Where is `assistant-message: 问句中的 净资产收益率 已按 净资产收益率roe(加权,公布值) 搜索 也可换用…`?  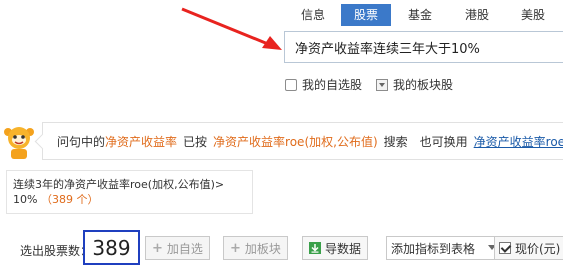
assistant-message: 问句中的 净资产收益率 已按 净资产收益率roe(加权,公布值) 搜索 也可换用… is located at coordinates (302, 141).